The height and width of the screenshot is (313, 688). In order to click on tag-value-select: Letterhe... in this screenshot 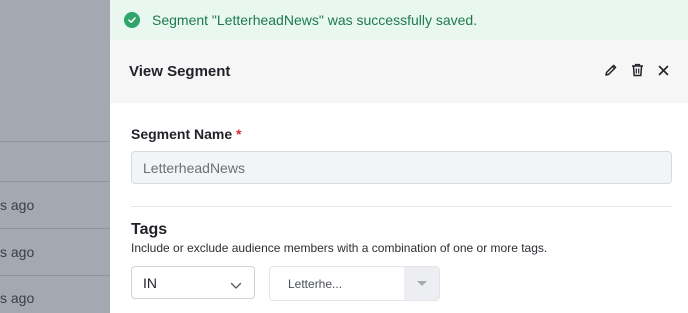, I will do `click(354, 283)`.